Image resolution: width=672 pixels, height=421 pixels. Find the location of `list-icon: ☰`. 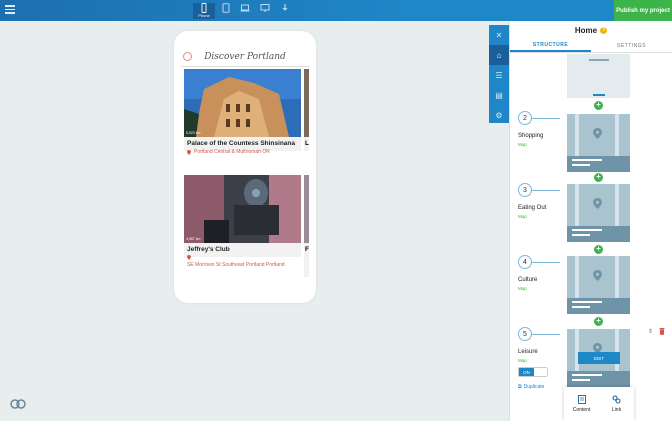

list-icon: ☰ is located at coordinates (499, 75).